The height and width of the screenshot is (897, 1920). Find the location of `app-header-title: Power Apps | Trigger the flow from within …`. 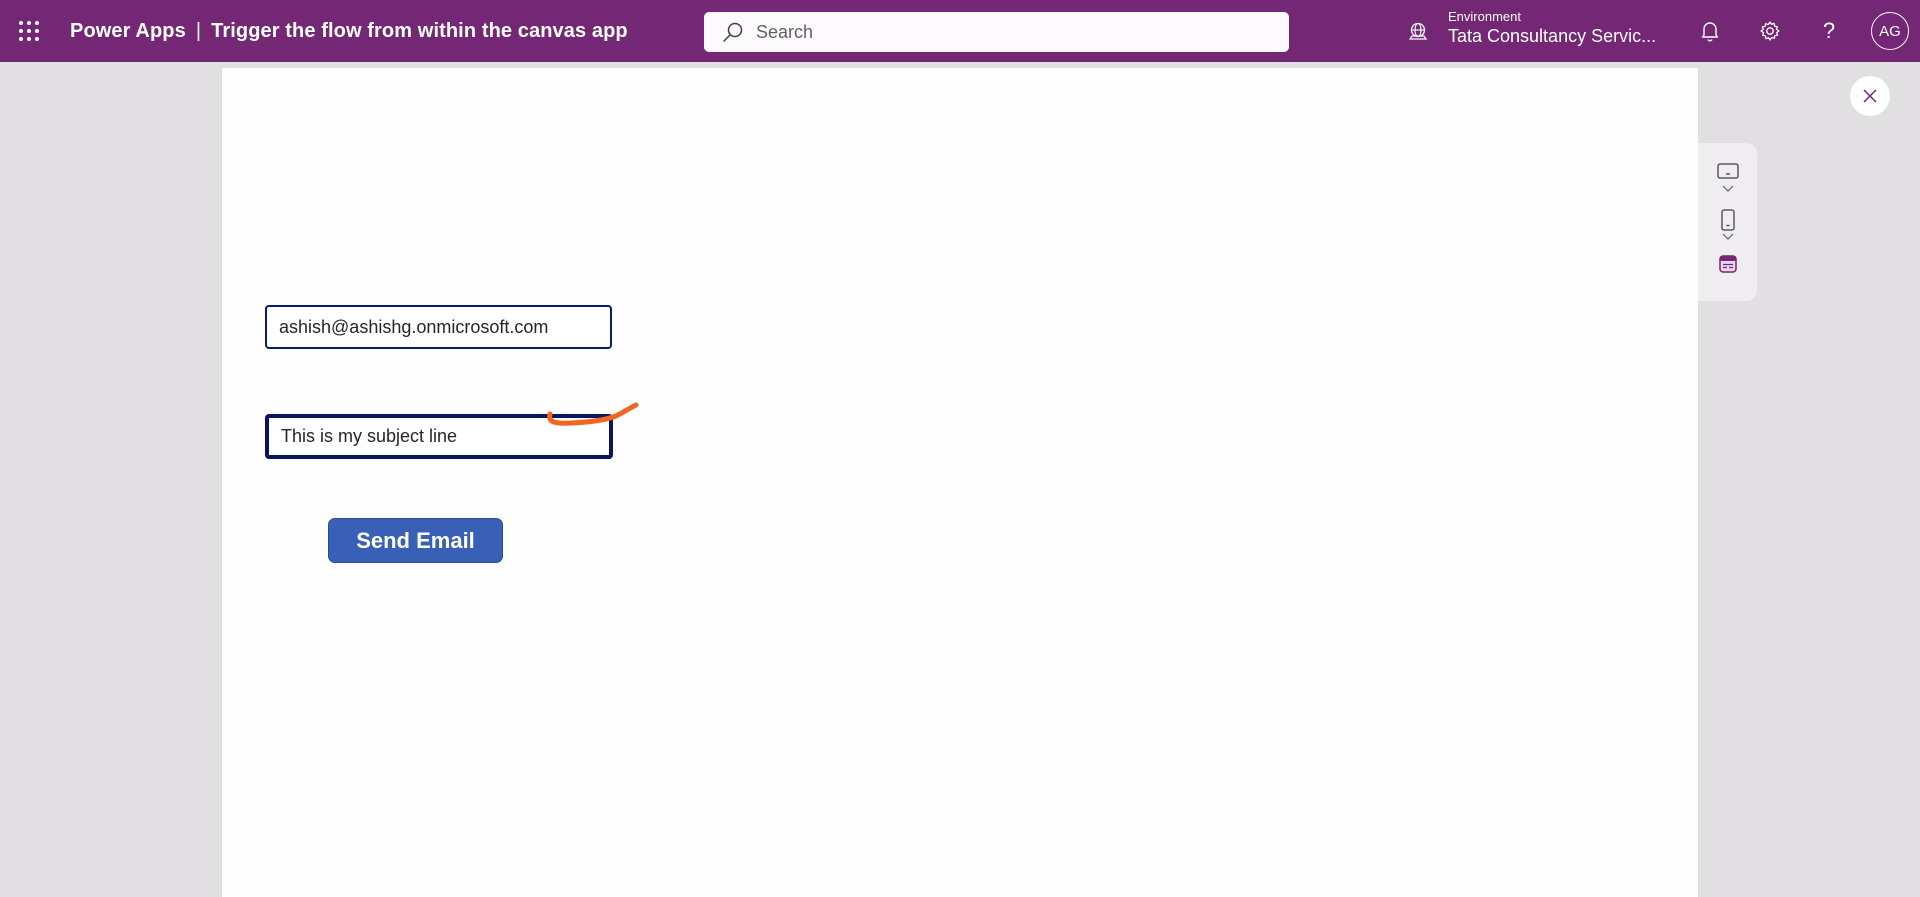

app-header-title: Power Apps | Trigger the flow from within … is located at coordinates (349, 31).